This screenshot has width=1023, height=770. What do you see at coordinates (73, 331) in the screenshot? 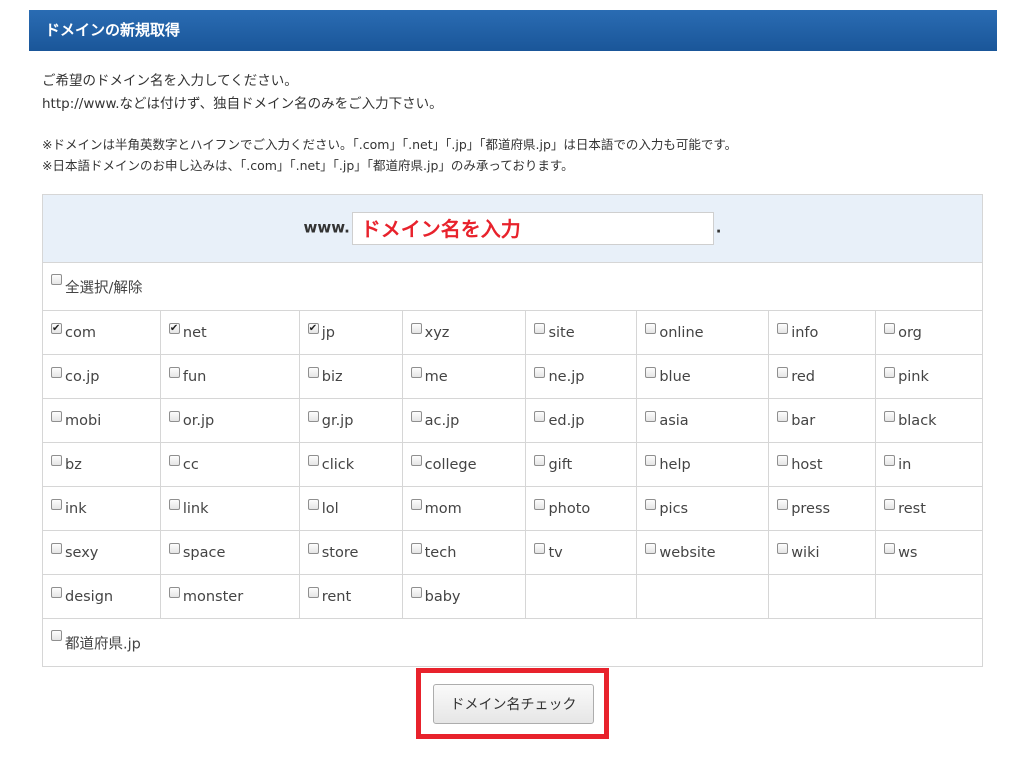
I see `tld-option: com` at bounding box center [73, 331].